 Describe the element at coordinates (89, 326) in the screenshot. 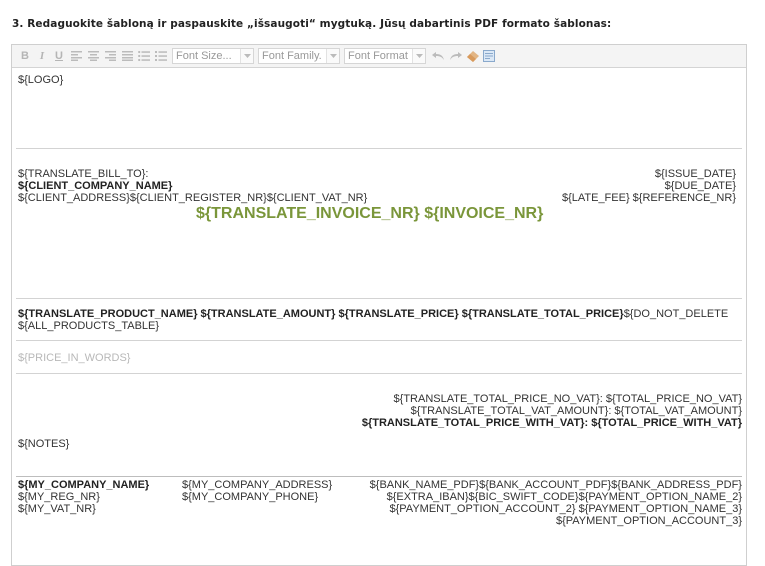

I see `all-products-table: ${ALL_PRODUCTS_TABLE}` at that location.